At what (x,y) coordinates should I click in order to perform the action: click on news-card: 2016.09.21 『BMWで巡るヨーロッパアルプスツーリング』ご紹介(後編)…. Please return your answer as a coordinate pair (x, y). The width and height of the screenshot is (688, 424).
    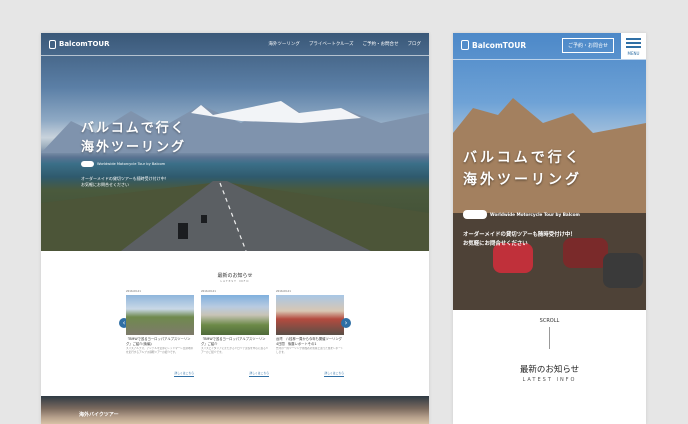
    Looking at the image, I should click on (160, 333).